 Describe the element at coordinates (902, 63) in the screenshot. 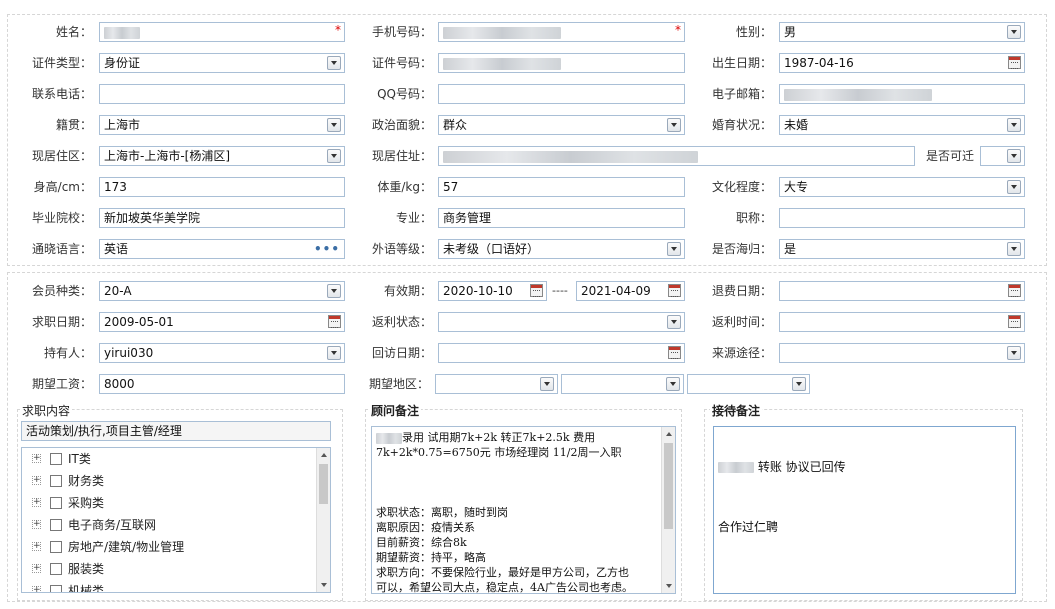

I see `birth-date-field: 1987-04-16` at that location.